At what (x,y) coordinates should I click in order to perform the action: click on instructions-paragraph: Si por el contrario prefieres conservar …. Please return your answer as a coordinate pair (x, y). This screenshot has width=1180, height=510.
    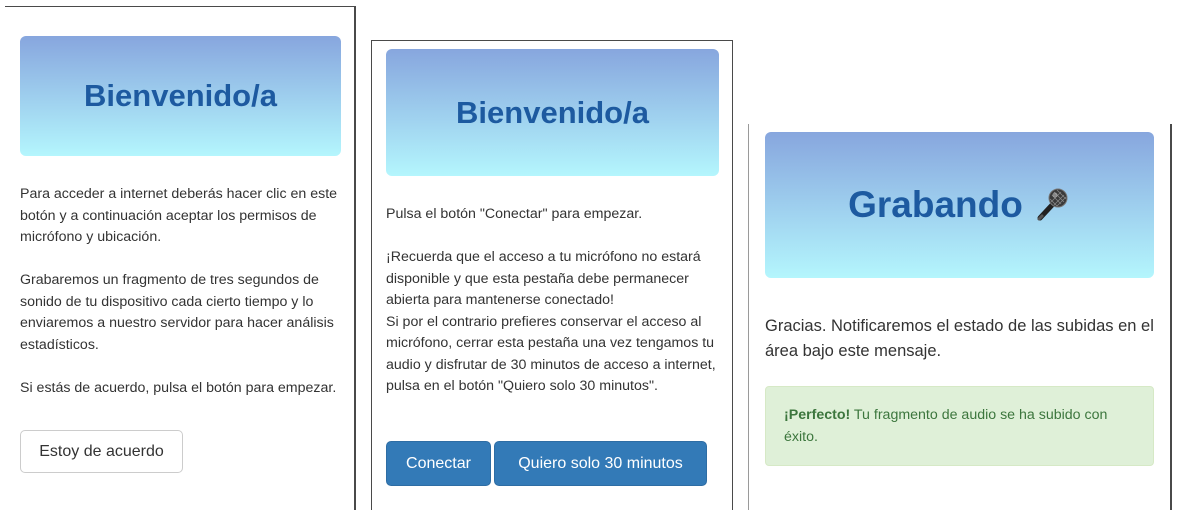
    Looking at the image, I should click on (551, 354).